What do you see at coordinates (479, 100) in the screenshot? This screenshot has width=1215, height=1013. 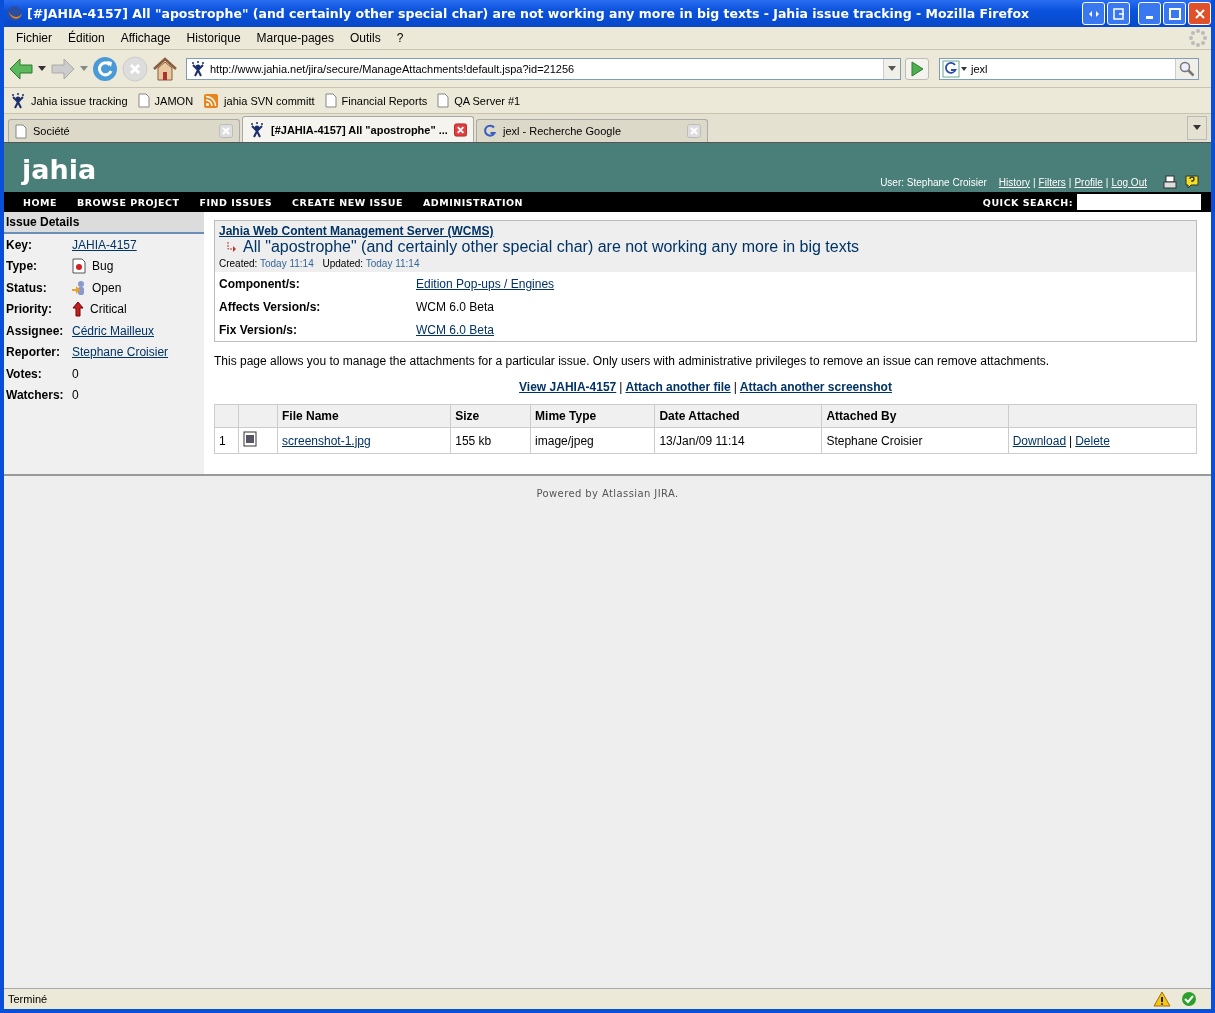 I see `bookmark-item: QA Server #1` at bounding box center [479, 100].